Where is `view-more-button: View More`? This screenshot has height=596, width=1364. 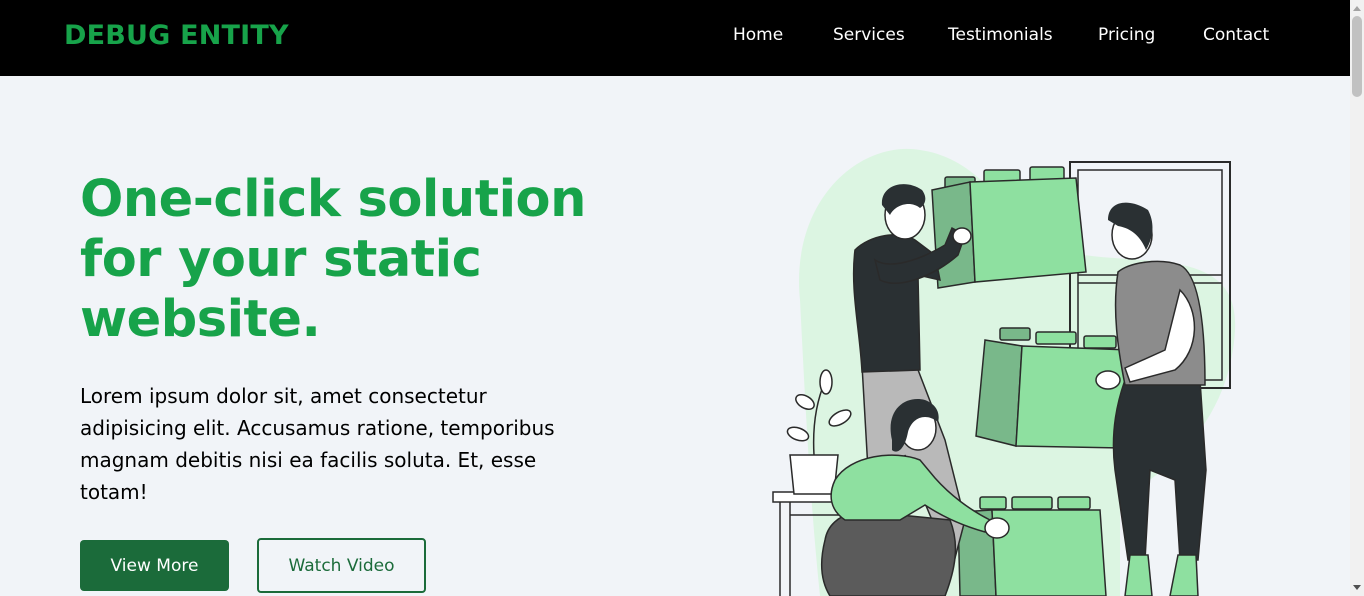 view-more-button: View More is located at coordinates (154, 565).